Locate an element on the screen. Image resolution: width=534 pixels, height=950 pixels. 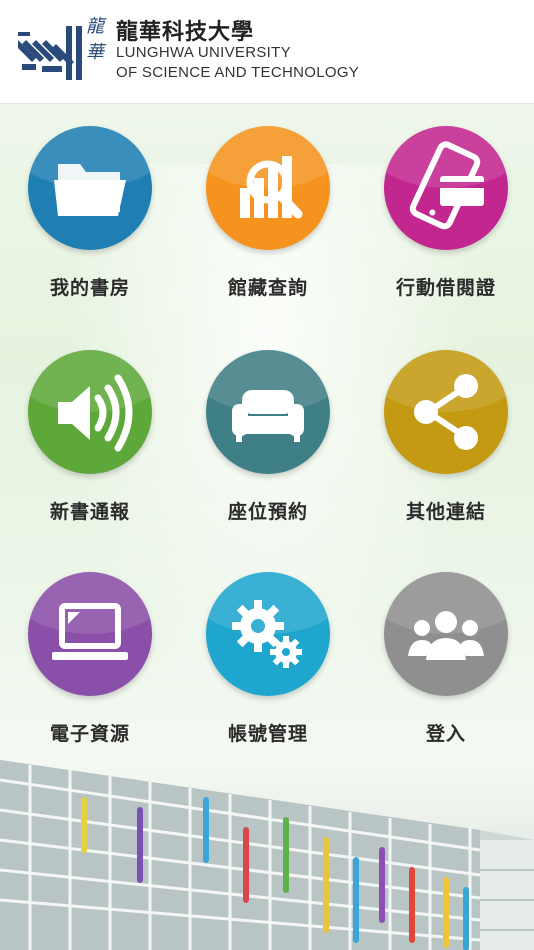
share-icon is located at coordinates (446, 412).